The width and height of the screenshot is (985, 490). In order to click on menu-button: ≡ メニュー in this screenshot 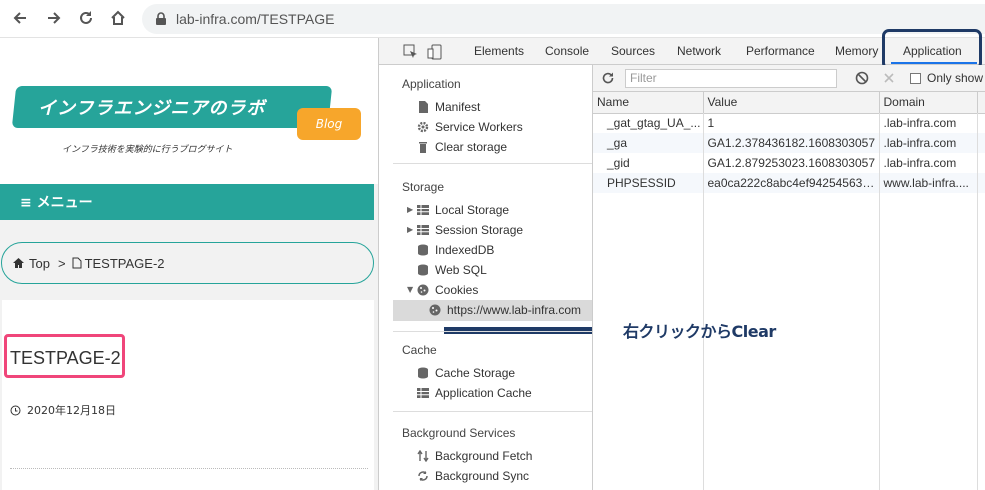, I will do `click(187, 202)`.